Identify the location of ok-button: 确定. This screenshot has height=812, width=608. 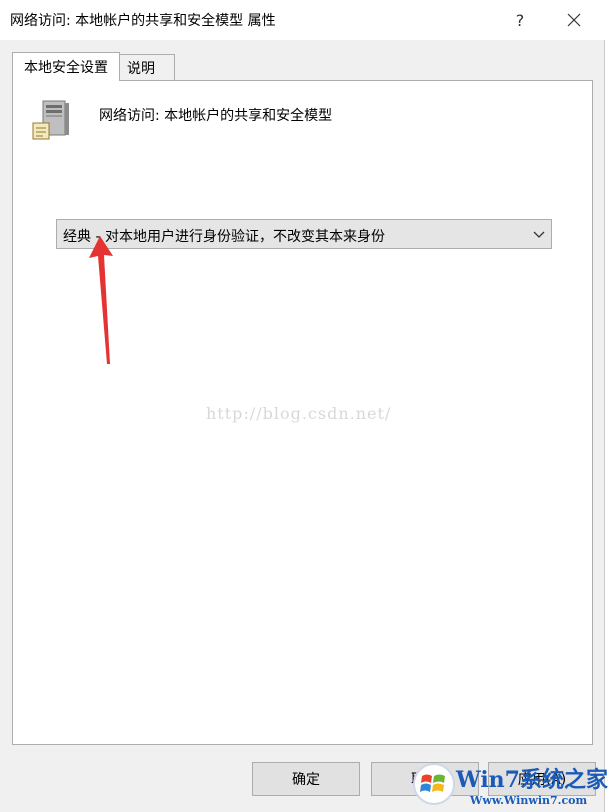
(306, 779).